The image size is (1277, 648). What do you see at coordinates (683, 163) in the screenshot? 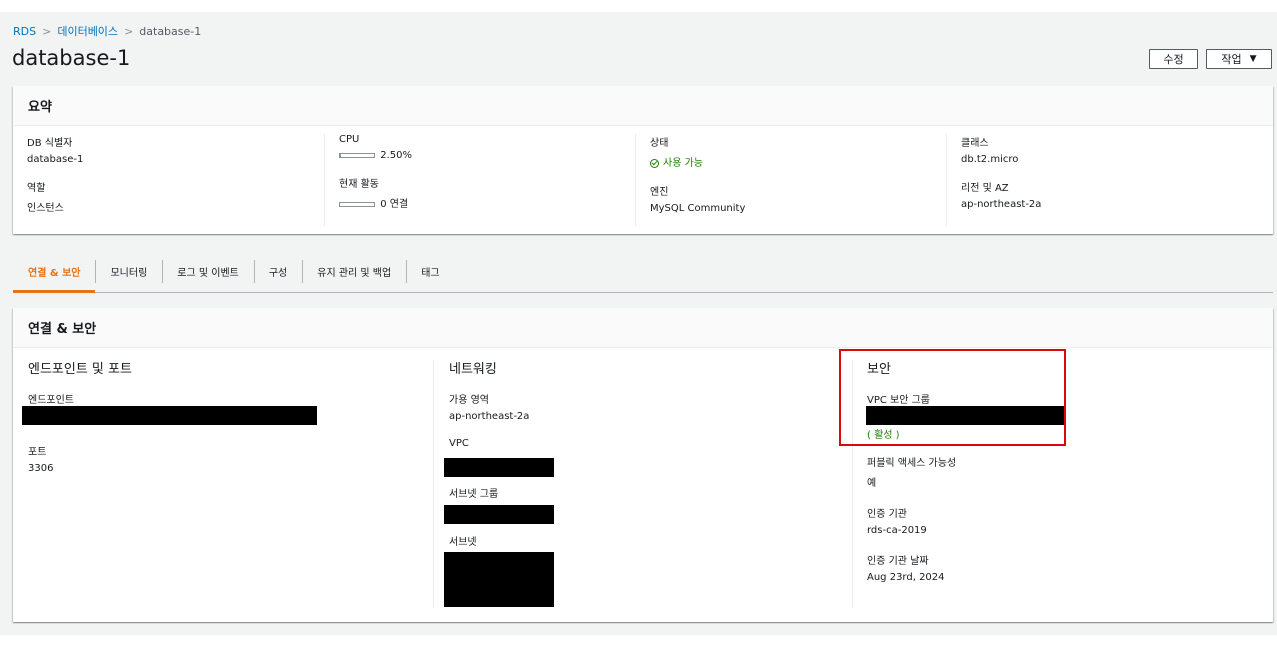
I see `status-value: 사용 가능` at bounding box center [683, 163].